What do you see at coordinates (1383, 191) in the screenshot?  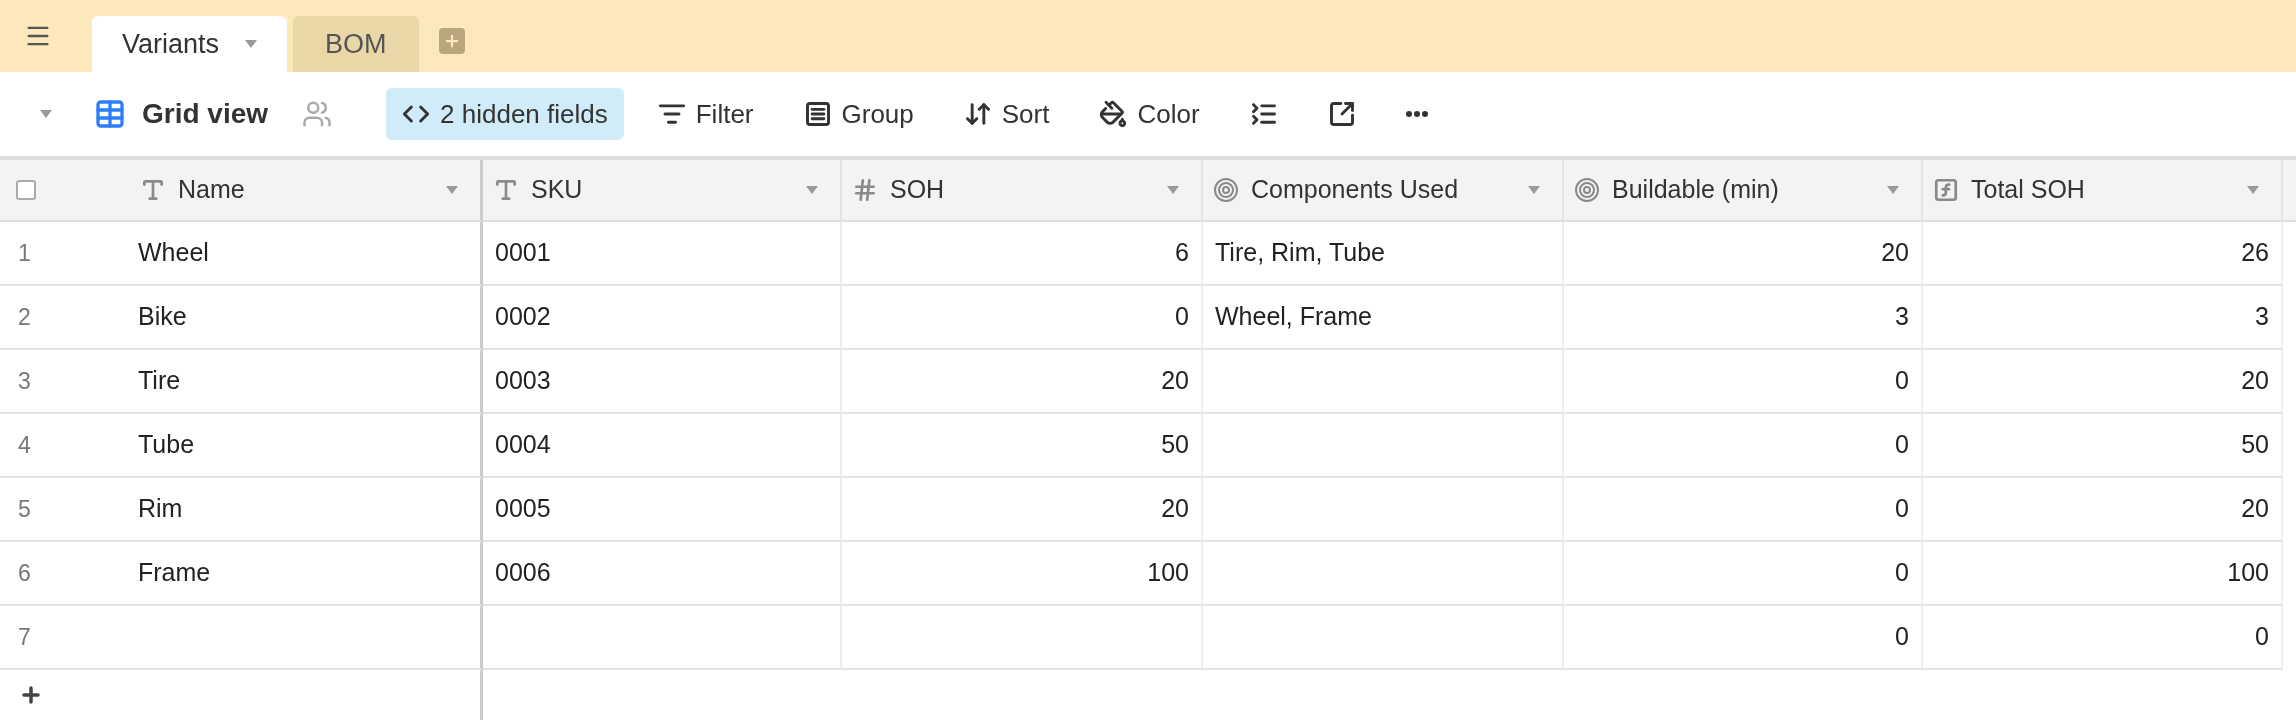 I see `column-header: Components Used` at bounding box center [1383, 191].